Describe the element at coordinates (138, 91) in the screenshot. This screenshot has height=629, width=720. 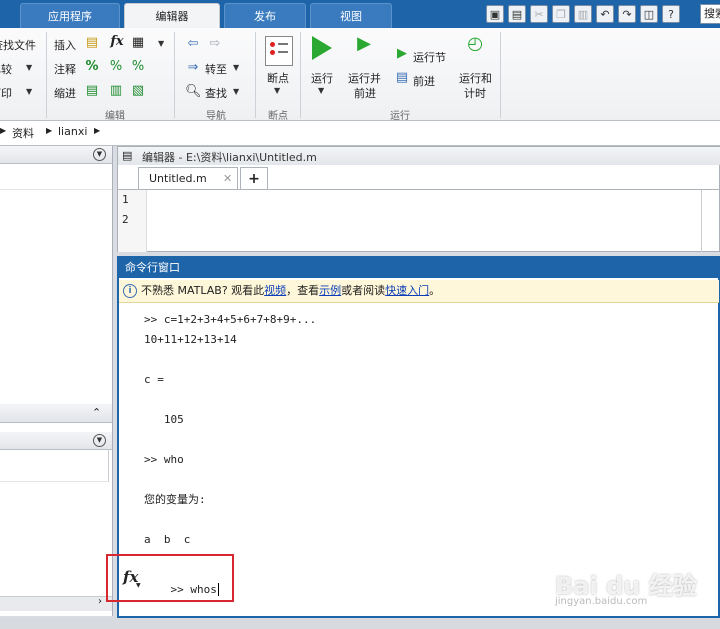
I see `decrease-indent-icon: ▧` at that location.